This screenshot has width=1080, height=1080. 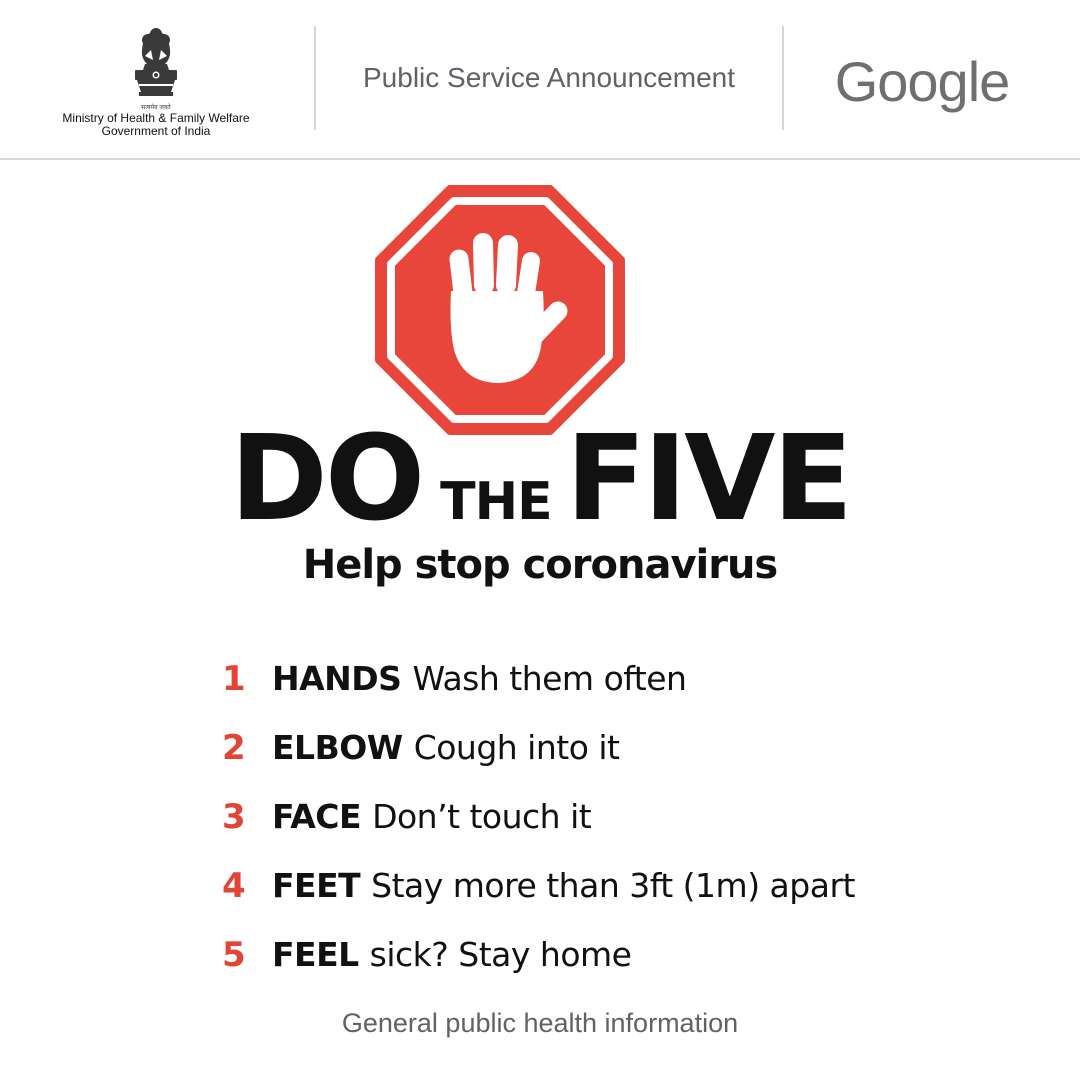 What do you see at coordinates (234, 954) in the screenshot?
I see `step-number: 5` at bounding box center [234, 954].